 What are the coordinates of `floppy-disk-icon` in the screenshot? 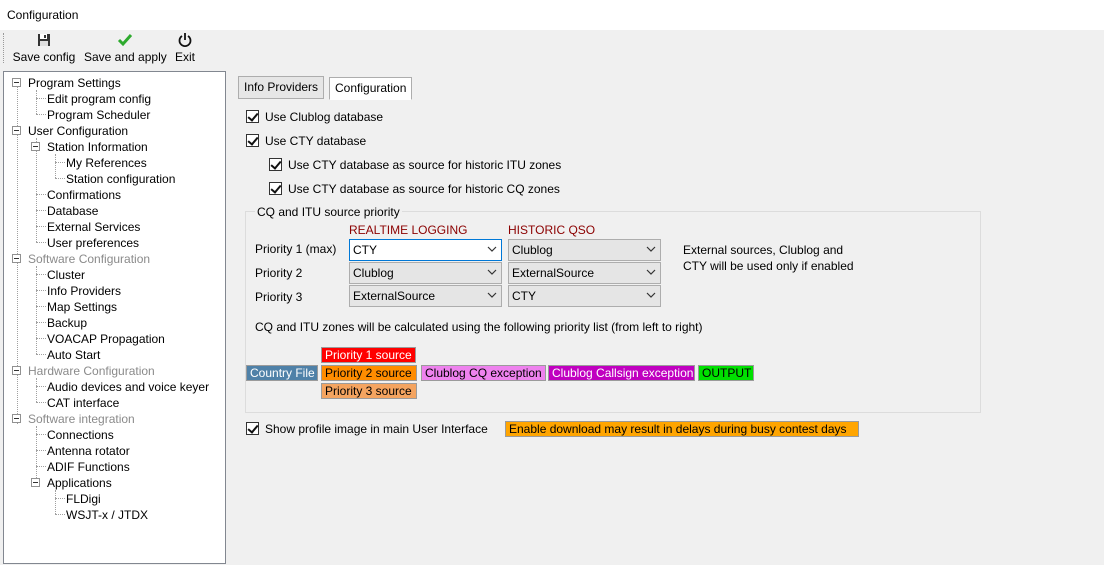 It's located at (44, 41).